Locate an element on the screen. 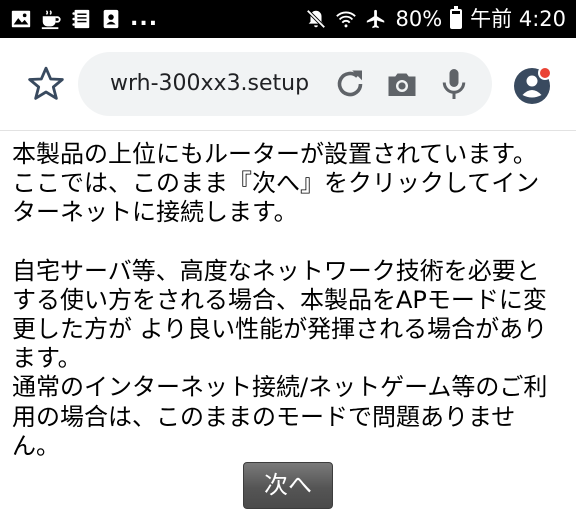 The height and width of the screenshot is (524, 576). airplane-icon is located at coordinates (376, 19).